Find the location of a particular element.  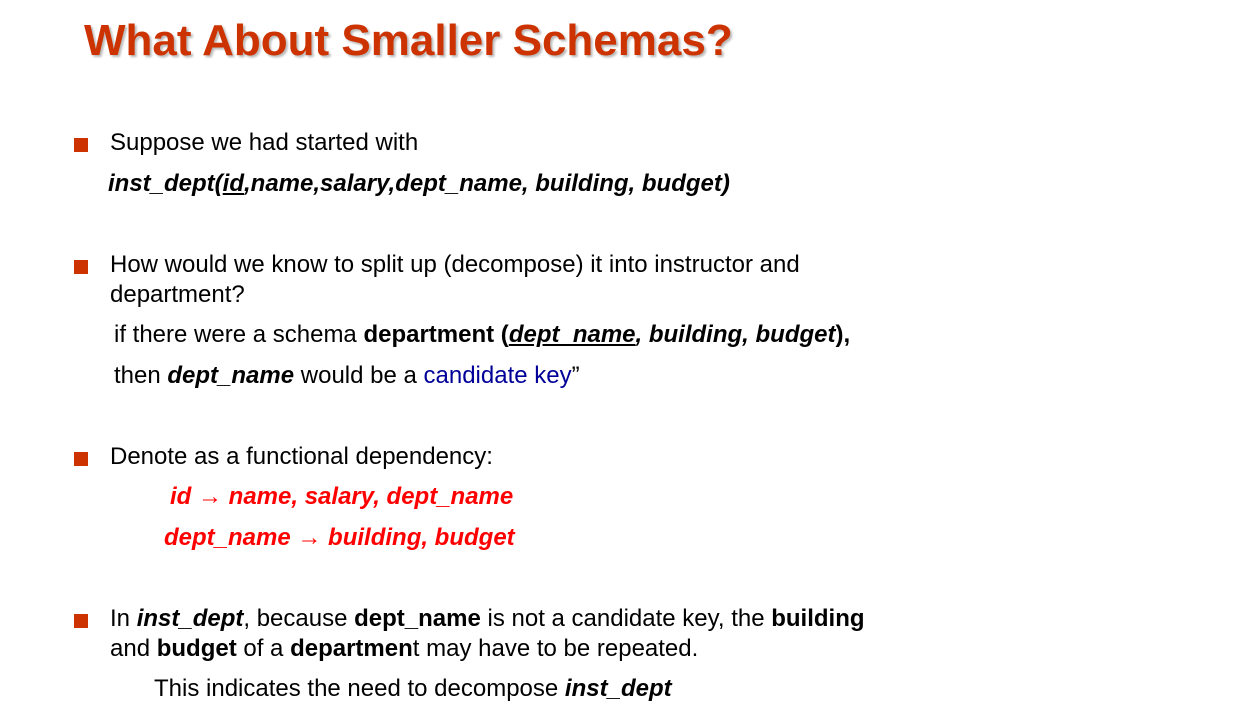

candidate-key-line: then dept_name would be a candidate key” is located at coordinates (347, 375).